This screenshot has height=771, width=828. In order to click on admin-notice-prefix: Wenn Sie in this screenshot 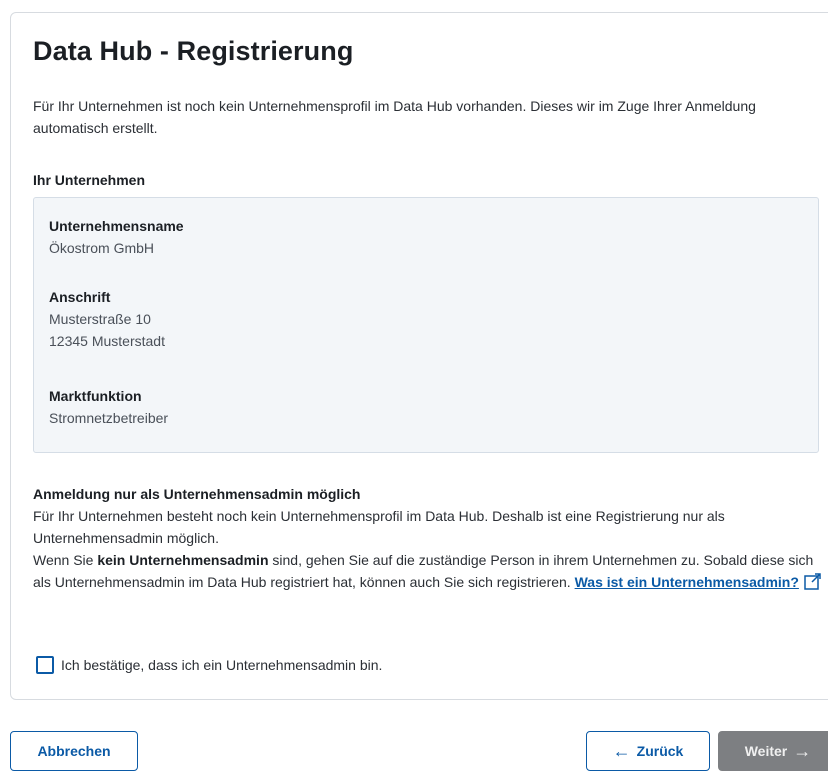, I will do `click(65, 560)`.